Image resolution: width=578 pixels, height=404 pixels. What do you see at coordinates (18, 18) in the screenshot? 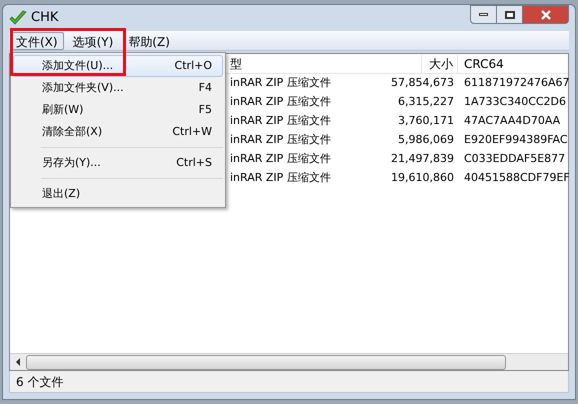
I see `checkmark-icon` at bounding box center [18, 18].